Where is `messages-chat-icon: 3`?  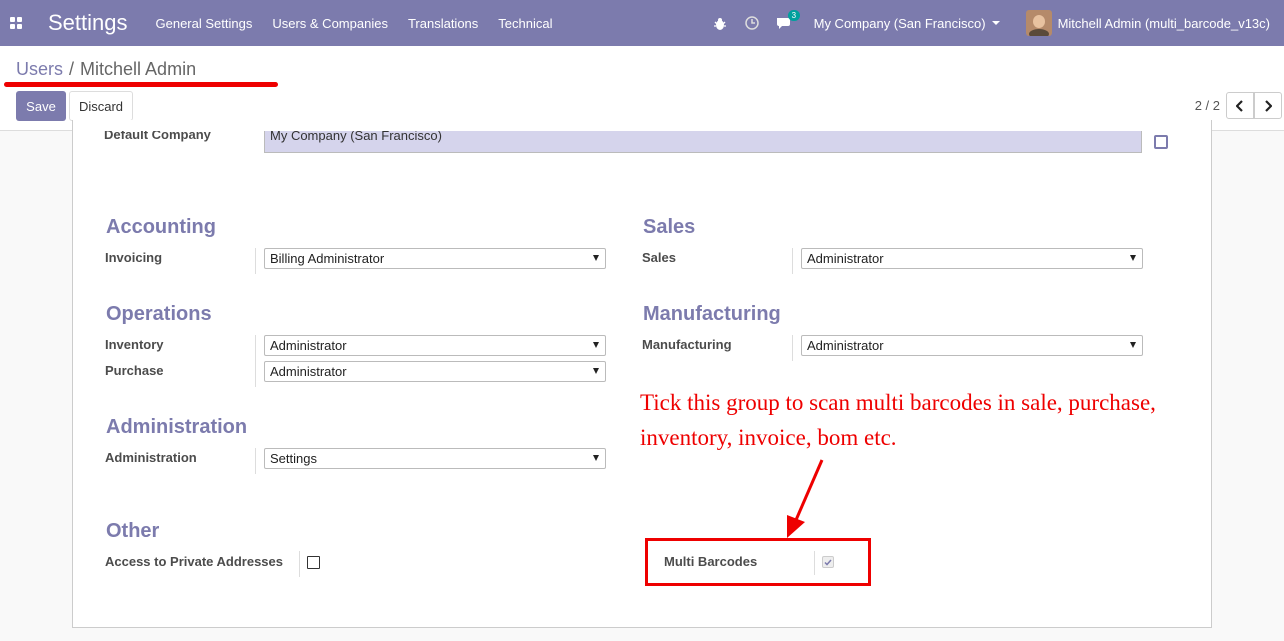
messages-chat-icon: 3 is located at coordinates (784, 23).